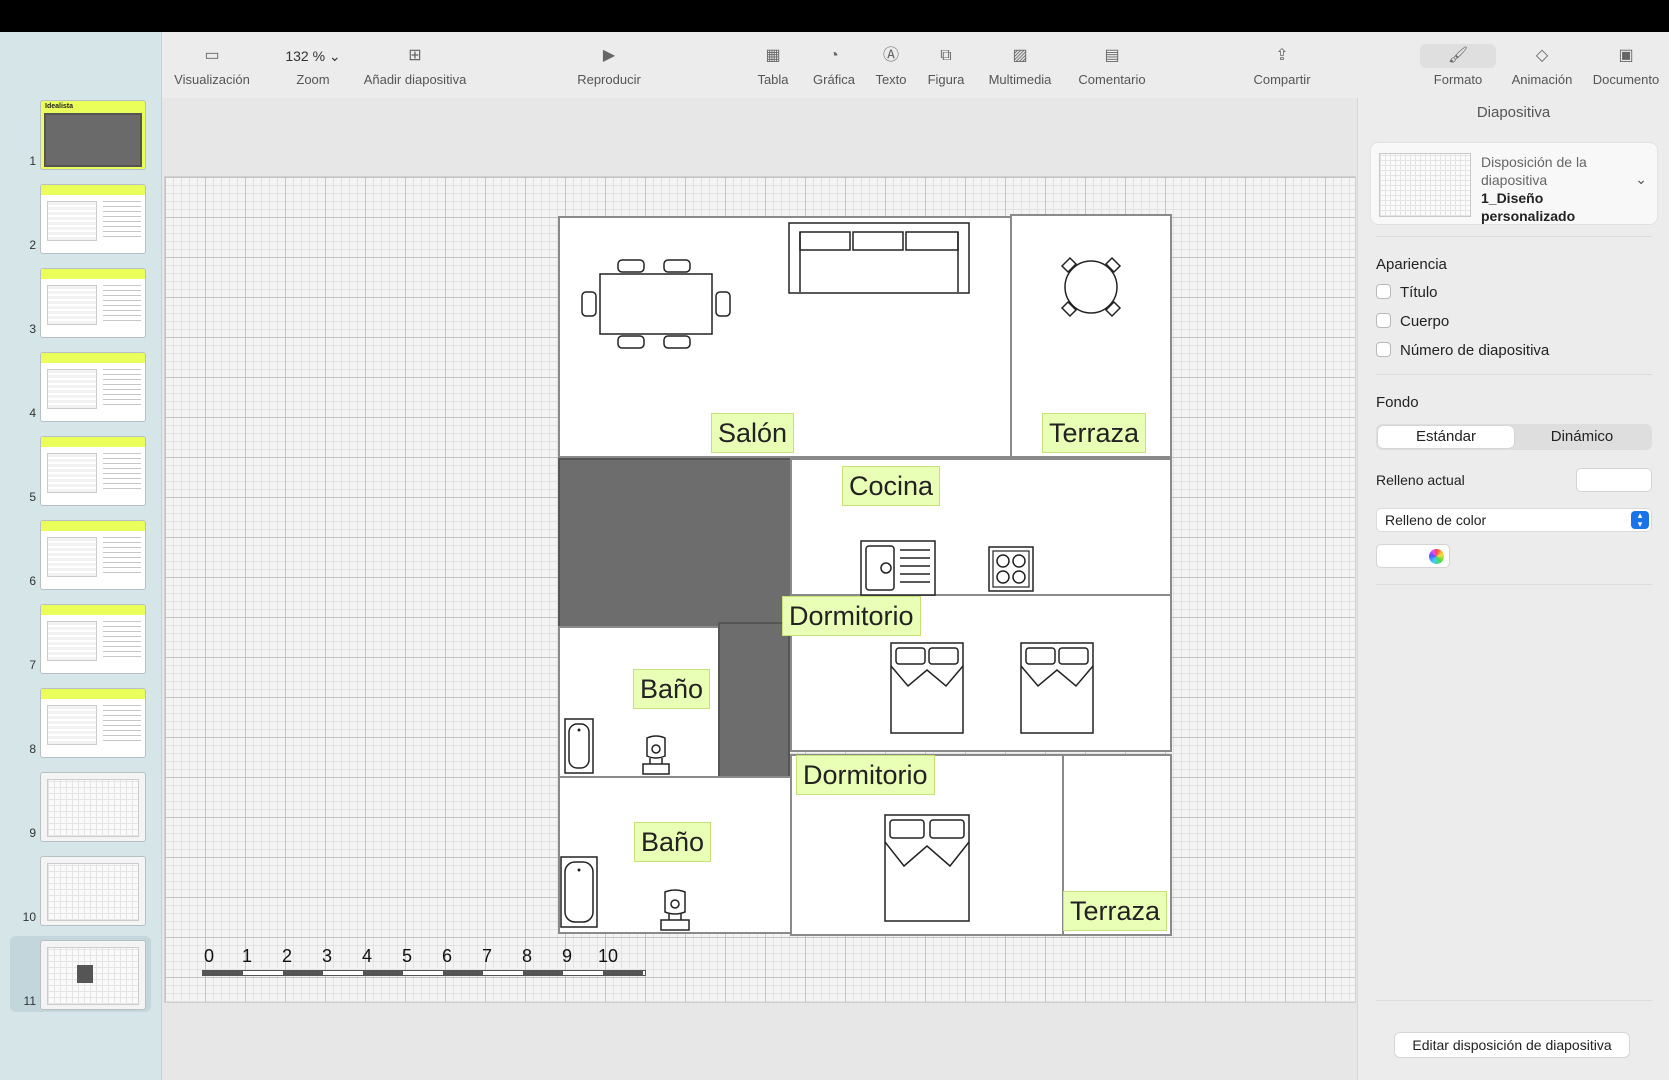 This screenshot has width=1669, height=1080. I want to click on round-table-icon, so click(1091, 287).